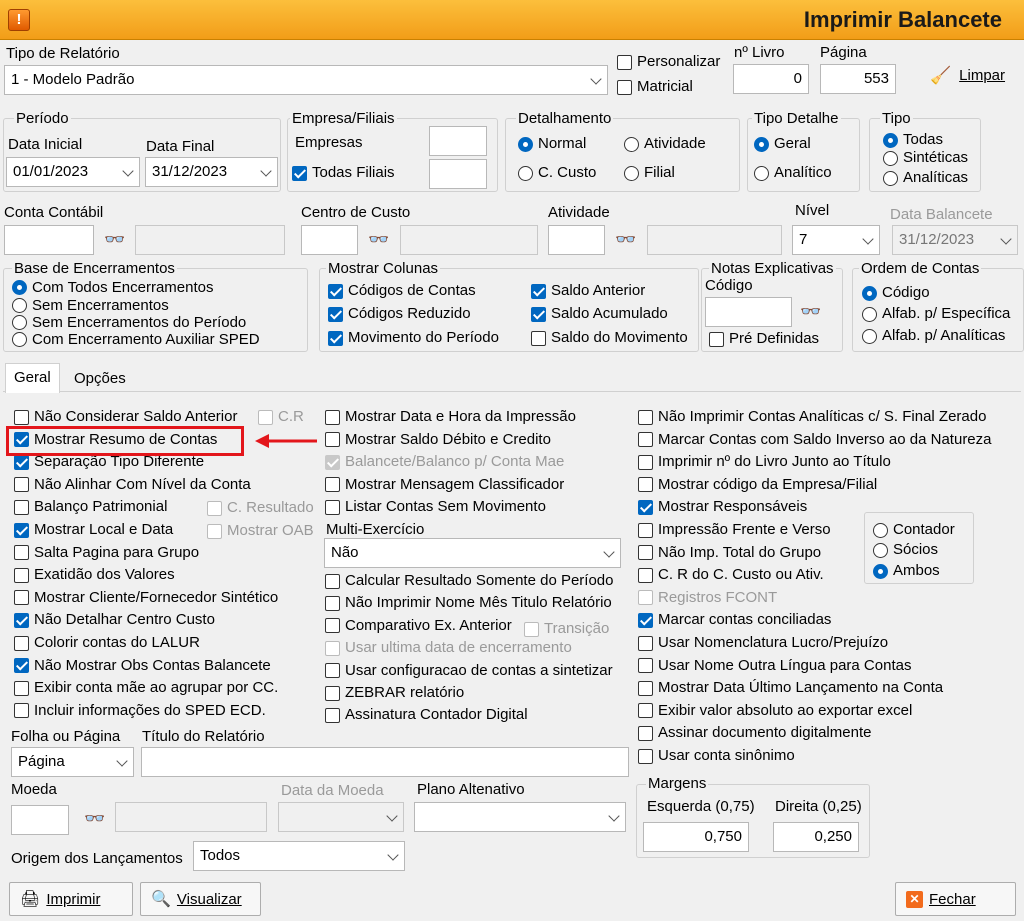  What do you see at coordinates (925, 178) in the screenshot?
I see `tipo-analiticas-radio: Analíticas` at bounding box center [925, 178].